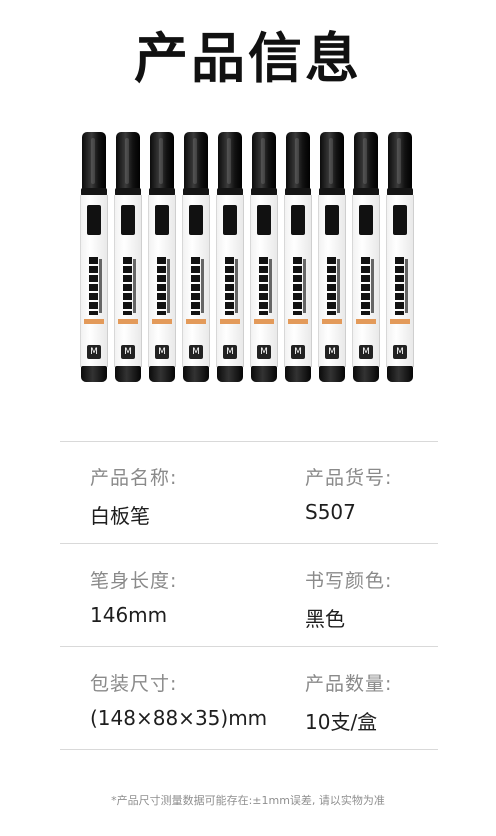  What do you see at coordinates (249, 595) in the screenshot?
I see `spec-row-2: 笔身长度: 146mm 书写颜色: 黑色` at bounding box center [249, 595].